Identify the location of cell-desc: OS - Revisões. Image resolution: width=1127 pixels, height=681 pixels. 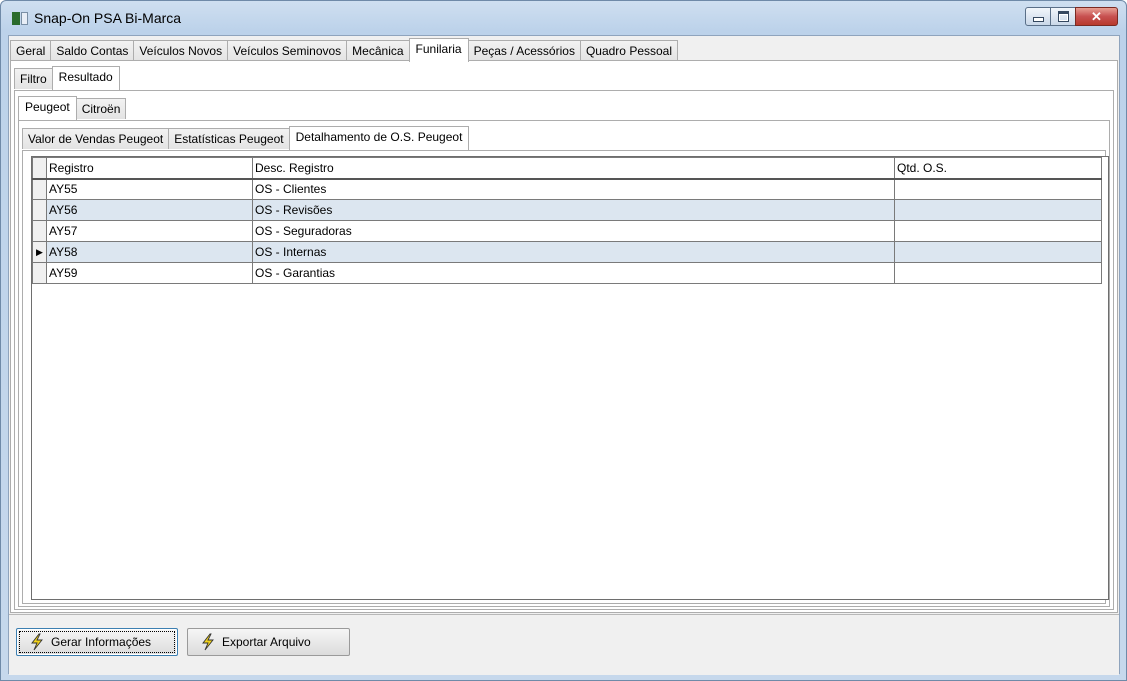
(573, 210).